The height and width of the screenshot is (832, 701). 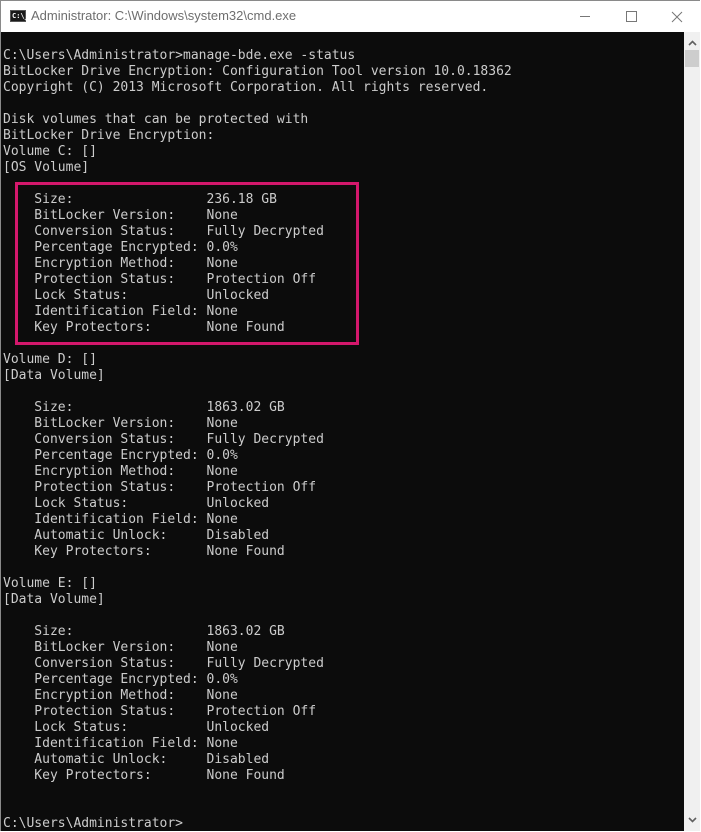 I want to click on cmd-icon: C:\_, so click(x=19, y=16).